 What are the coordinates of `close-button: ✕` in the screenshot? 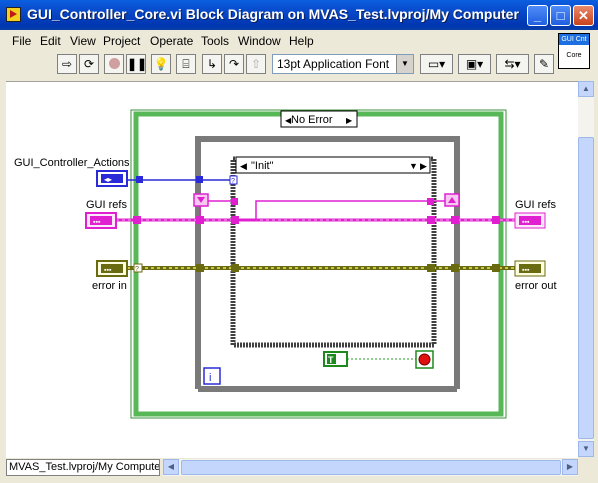 It's located at (583, 15).